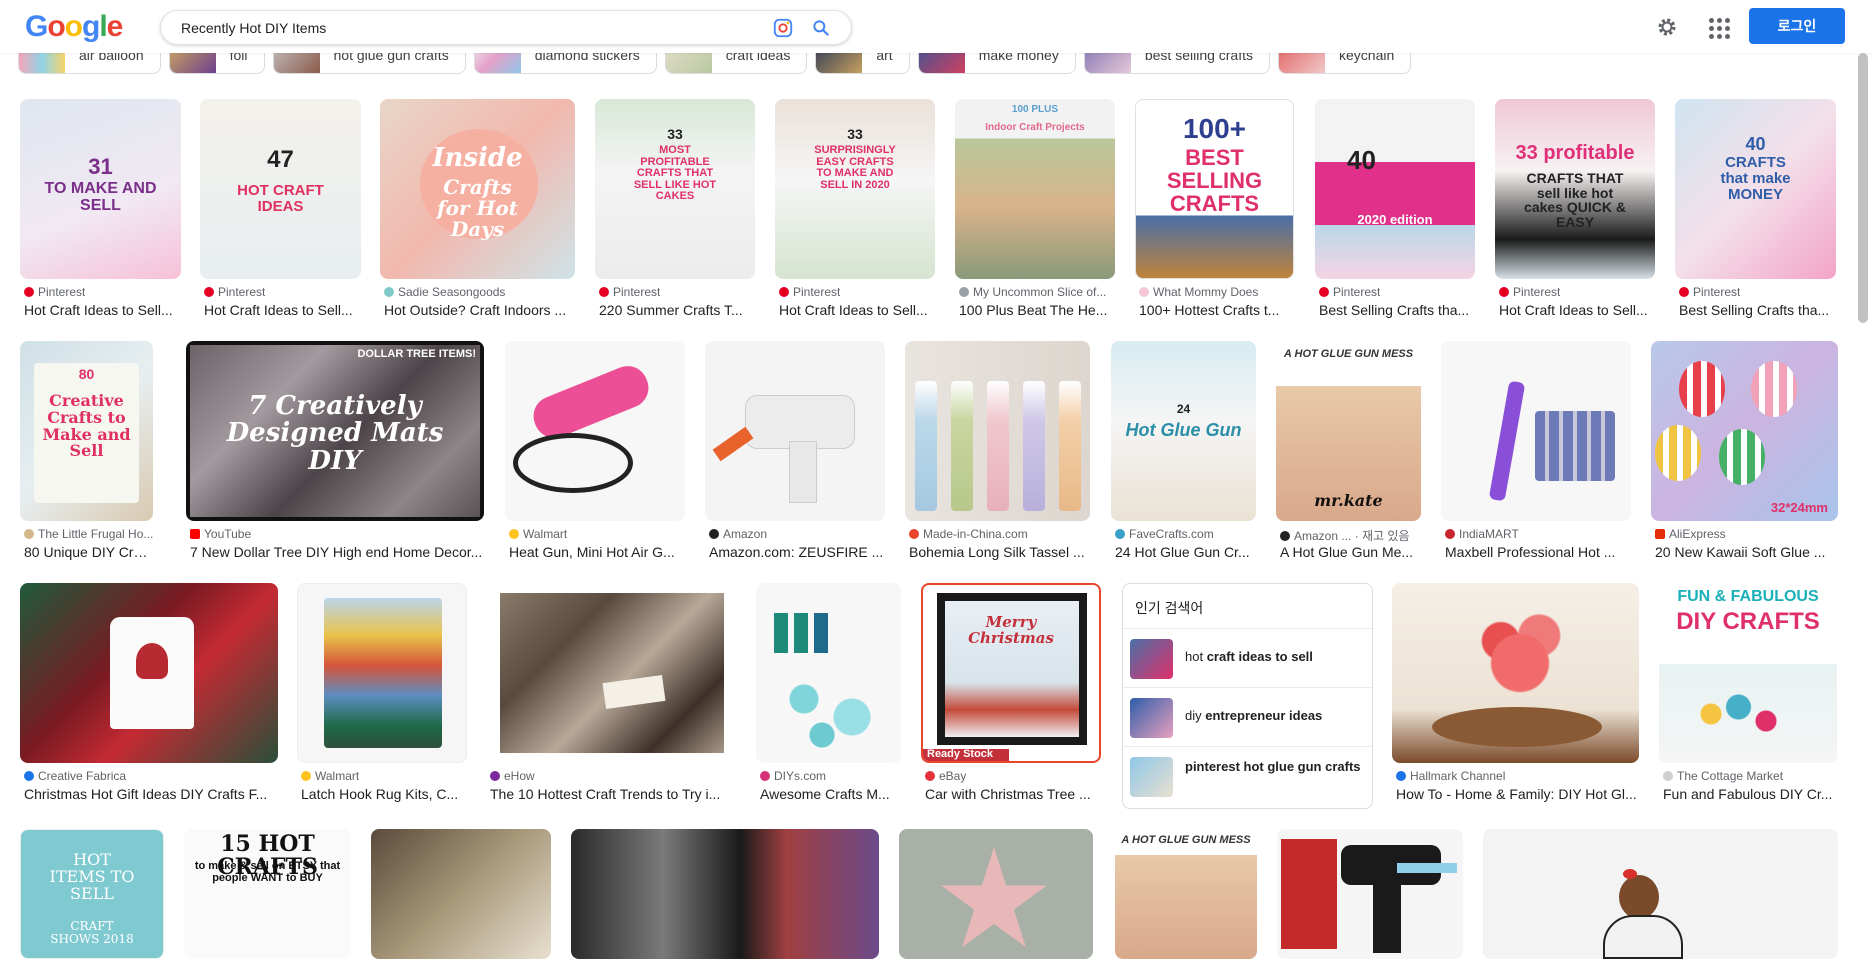  I want to click on related-search-item: pinterest hot glue gun crafts, so click(1247, 775).